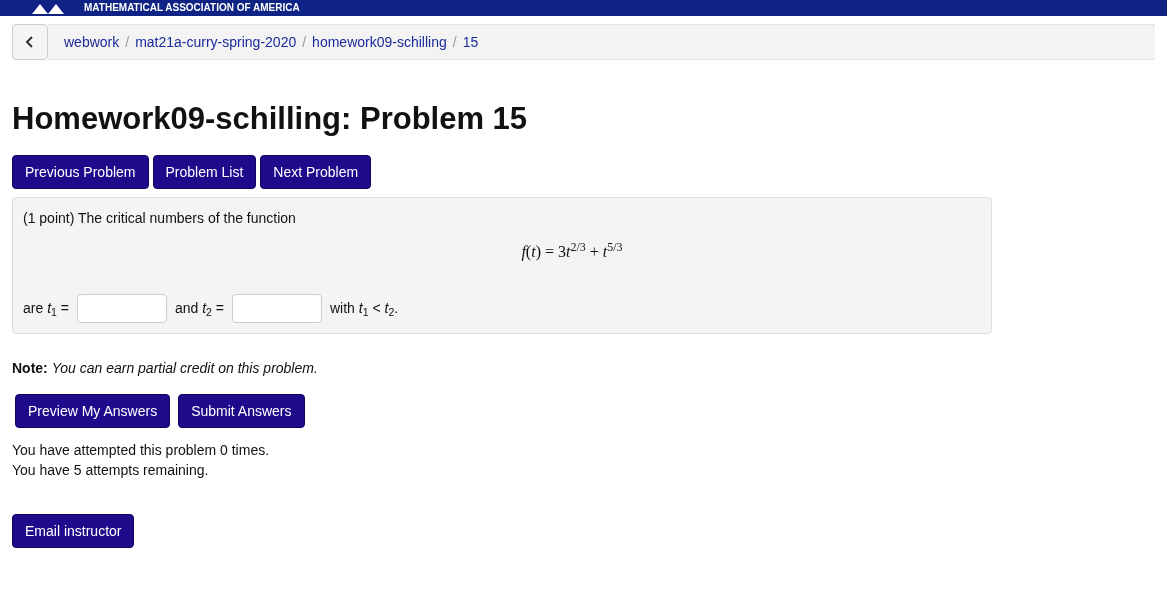  I want to click on breadcrumb-link: mat21a-curry-spring-2020, so click(216, 42).